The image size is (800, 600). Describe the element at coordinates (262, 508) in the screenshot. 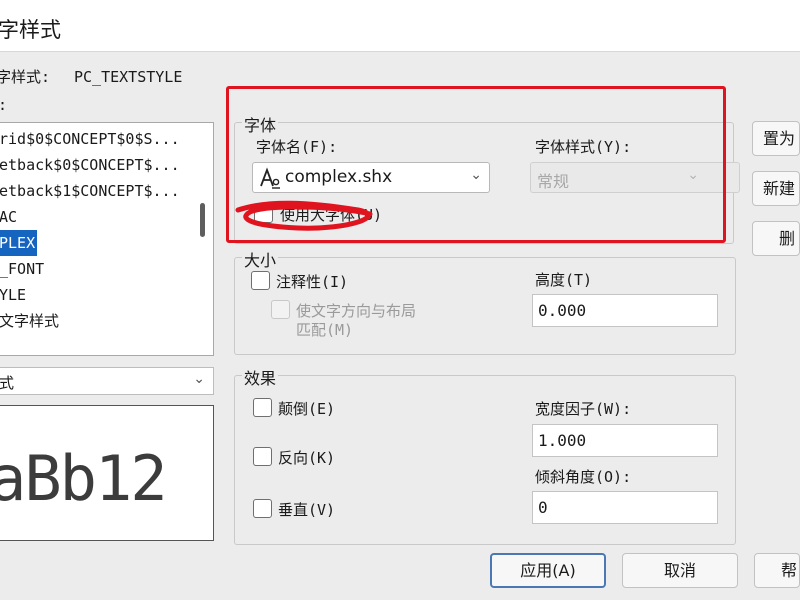

I see `vertical-checkbox` at that location.